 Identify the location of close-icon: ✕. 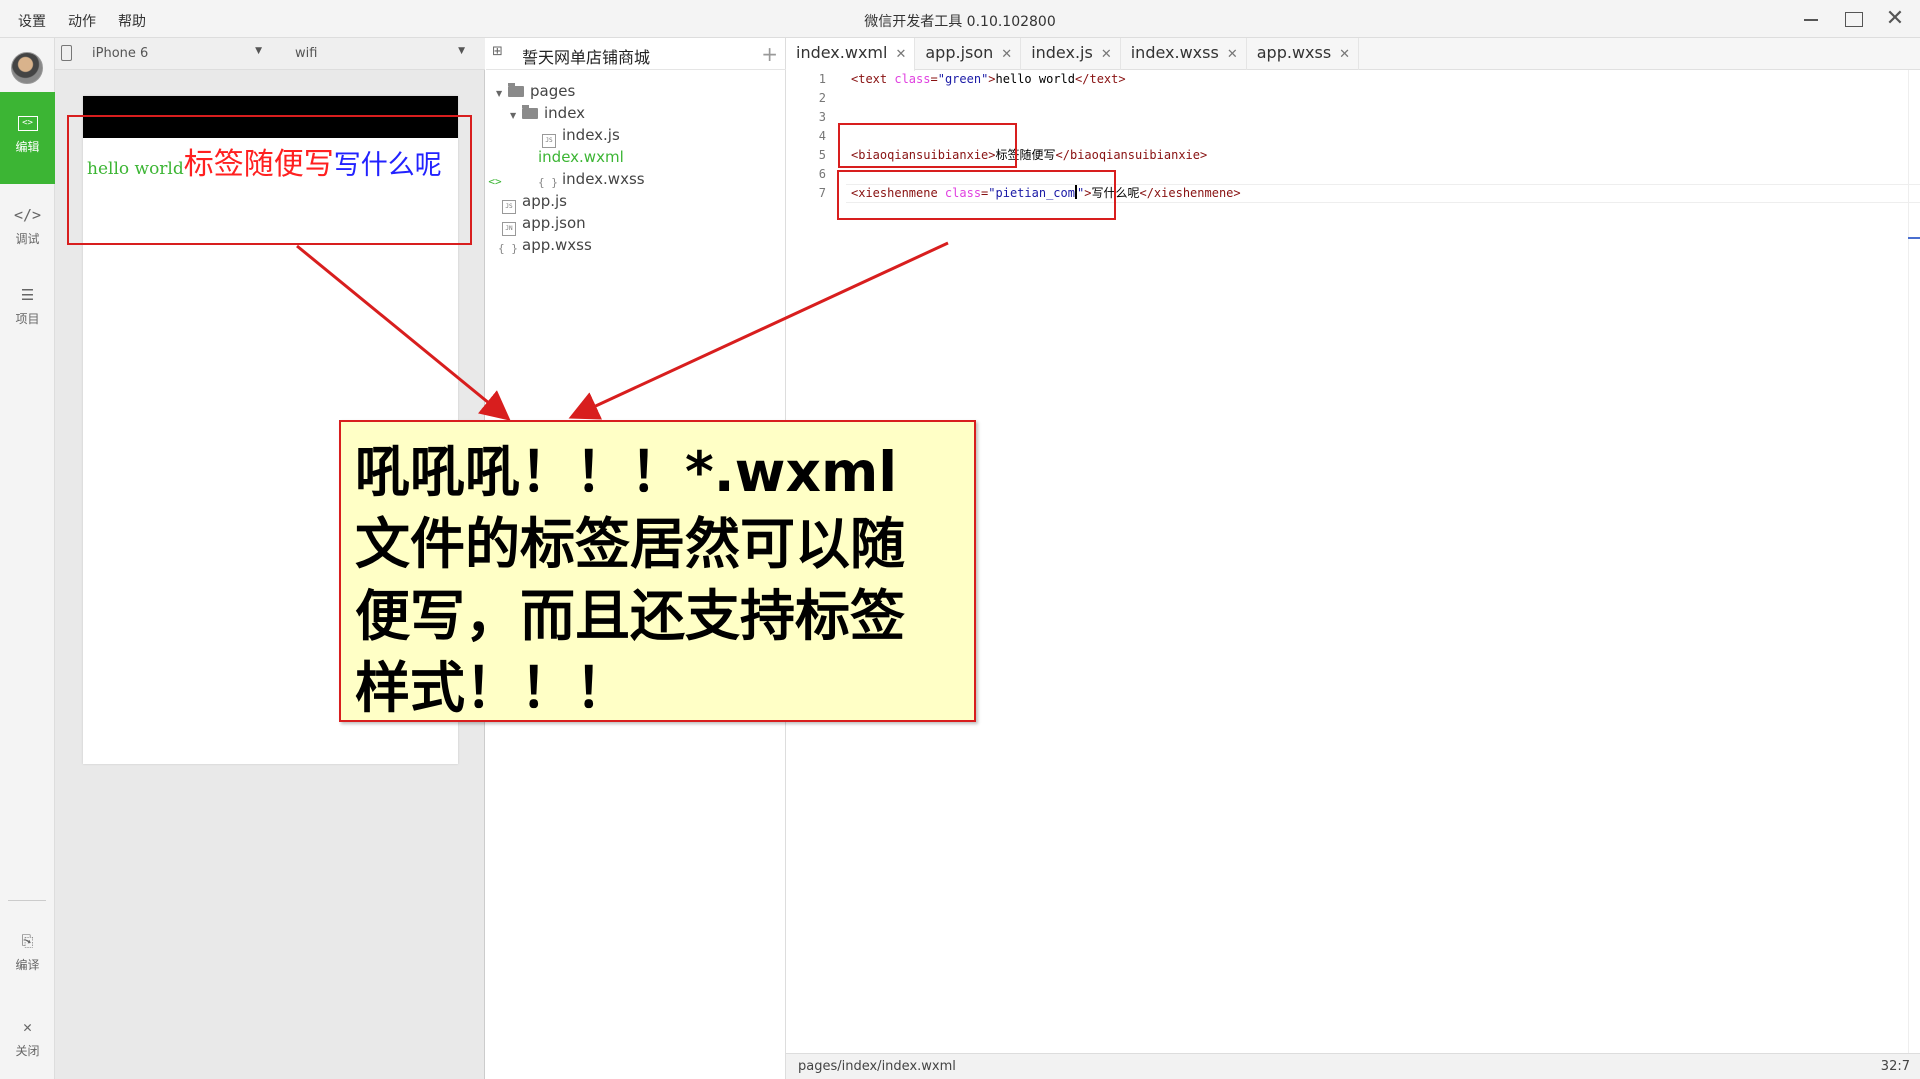
(27, 1027).